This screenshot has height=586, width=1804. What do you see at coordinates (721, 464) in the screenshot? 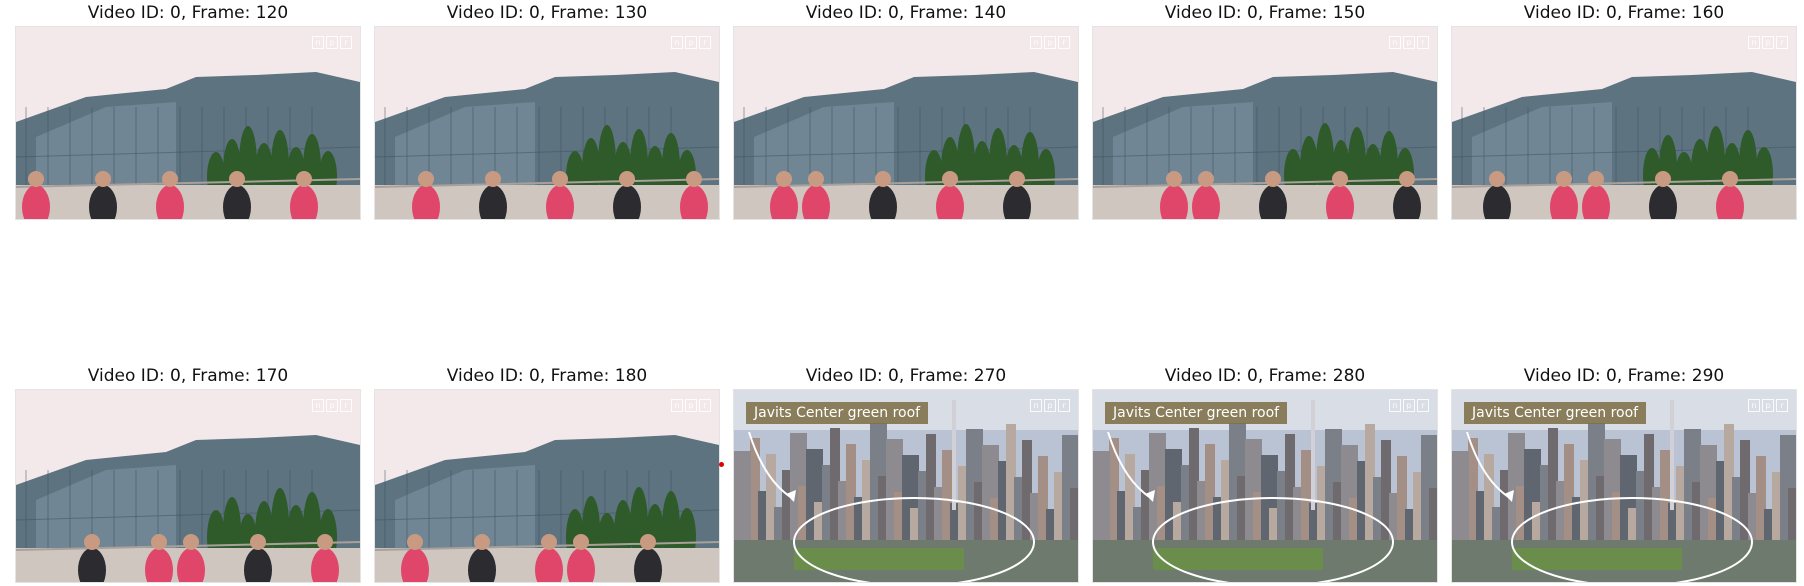
I see `red-dot-marker` at bounding box center [721, 464].